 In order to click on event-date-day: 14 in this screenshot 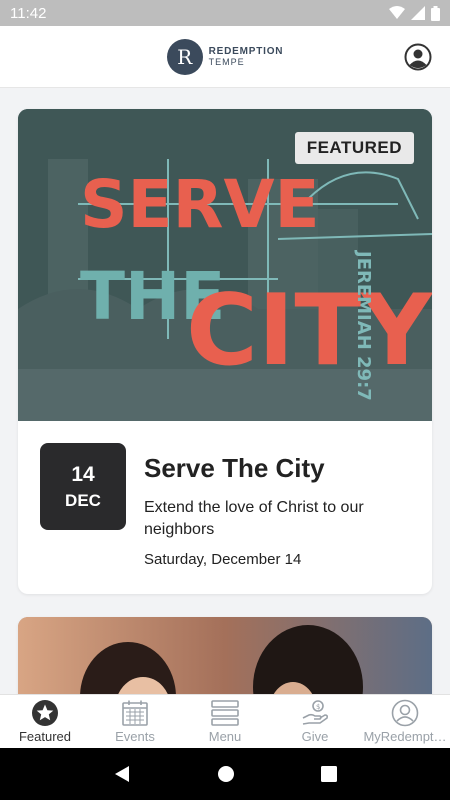, I will do `click(83, 474)`.